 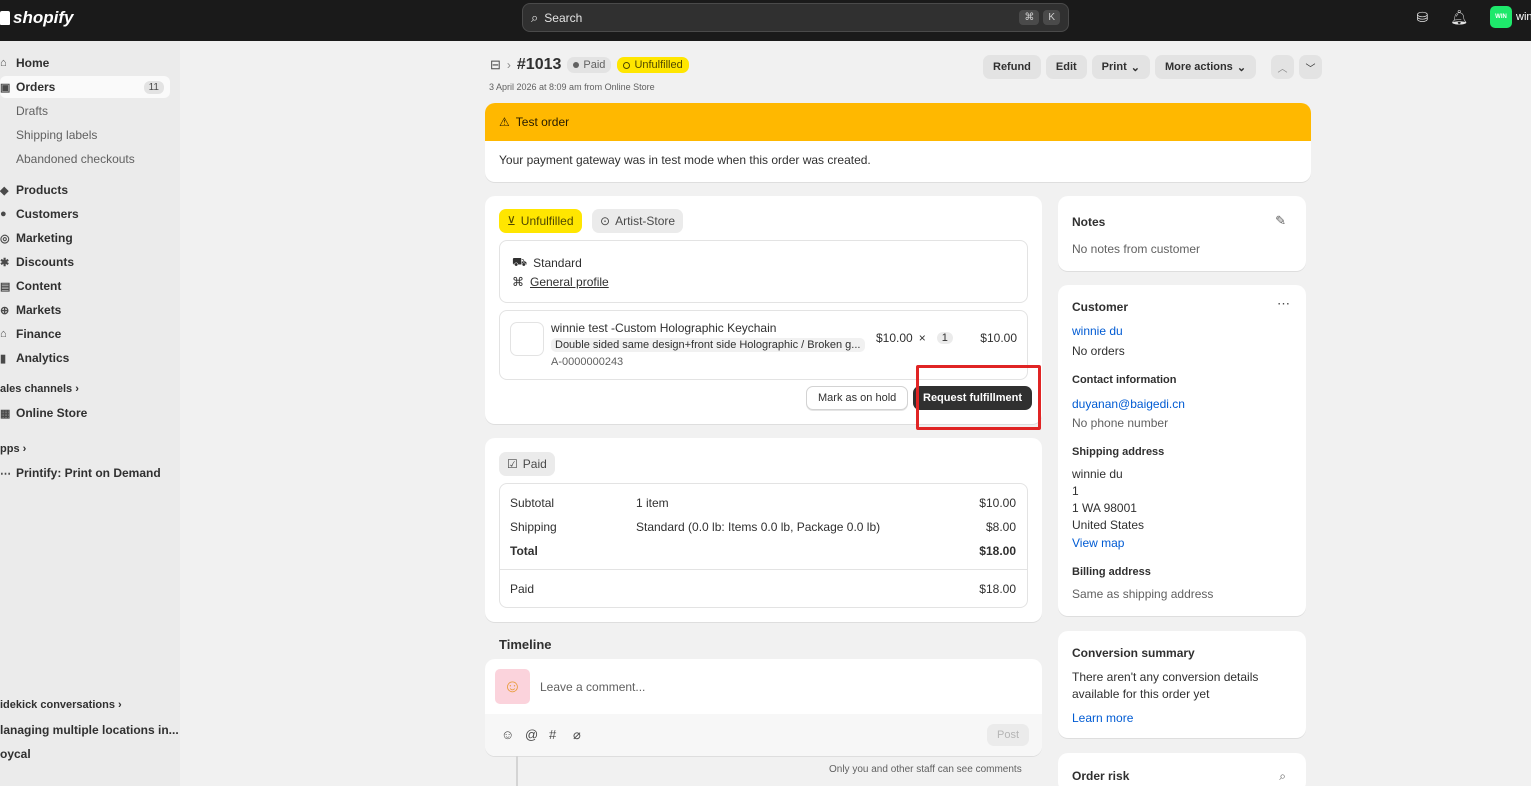 What do you see at coordinates (569, 282) in the screenshot?
I see `general-profile-link: General profile` at bounding box center [569, 282].